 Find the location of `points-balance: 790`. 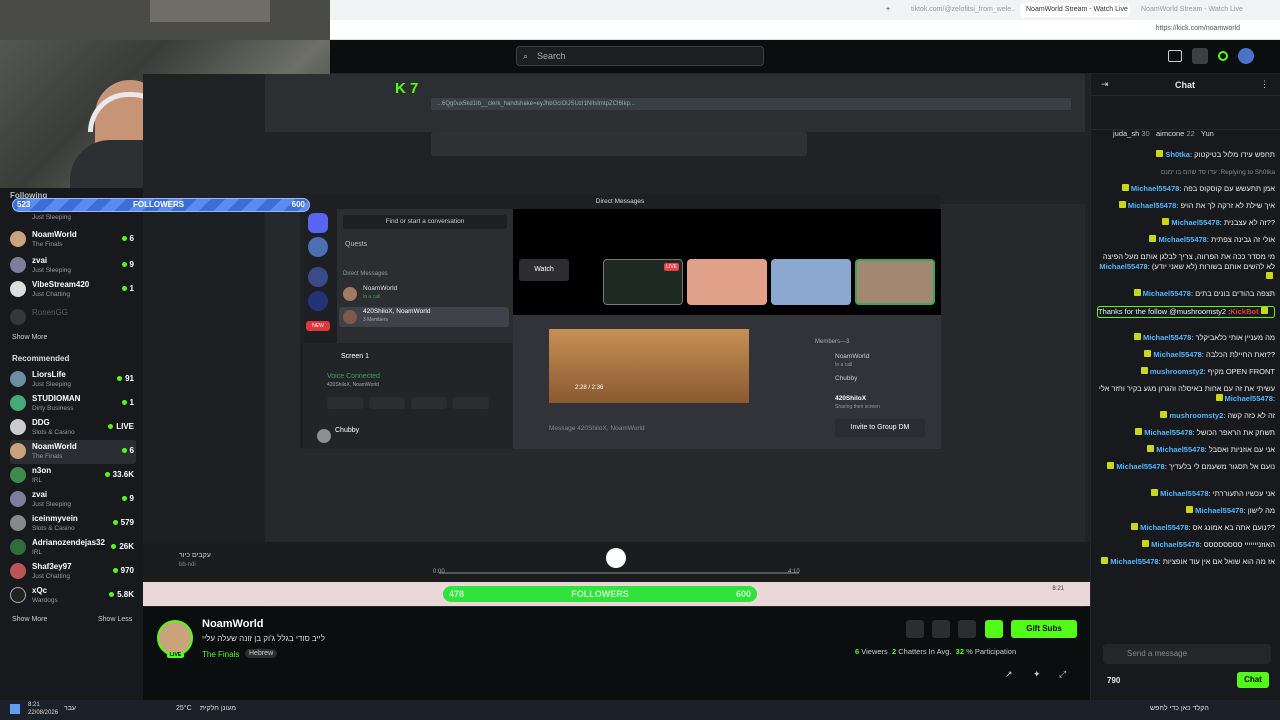

points-balance: 790 is located at coordinates (1113, 680).